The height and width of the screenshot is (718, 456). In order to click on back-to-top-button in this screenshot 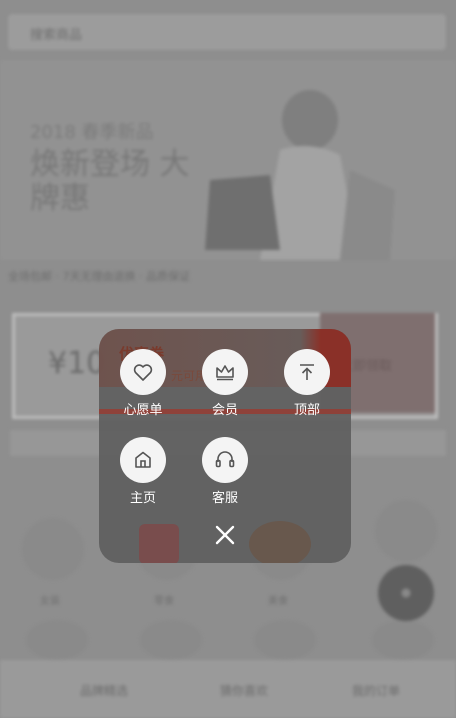, I will do `click(307, 372)`.